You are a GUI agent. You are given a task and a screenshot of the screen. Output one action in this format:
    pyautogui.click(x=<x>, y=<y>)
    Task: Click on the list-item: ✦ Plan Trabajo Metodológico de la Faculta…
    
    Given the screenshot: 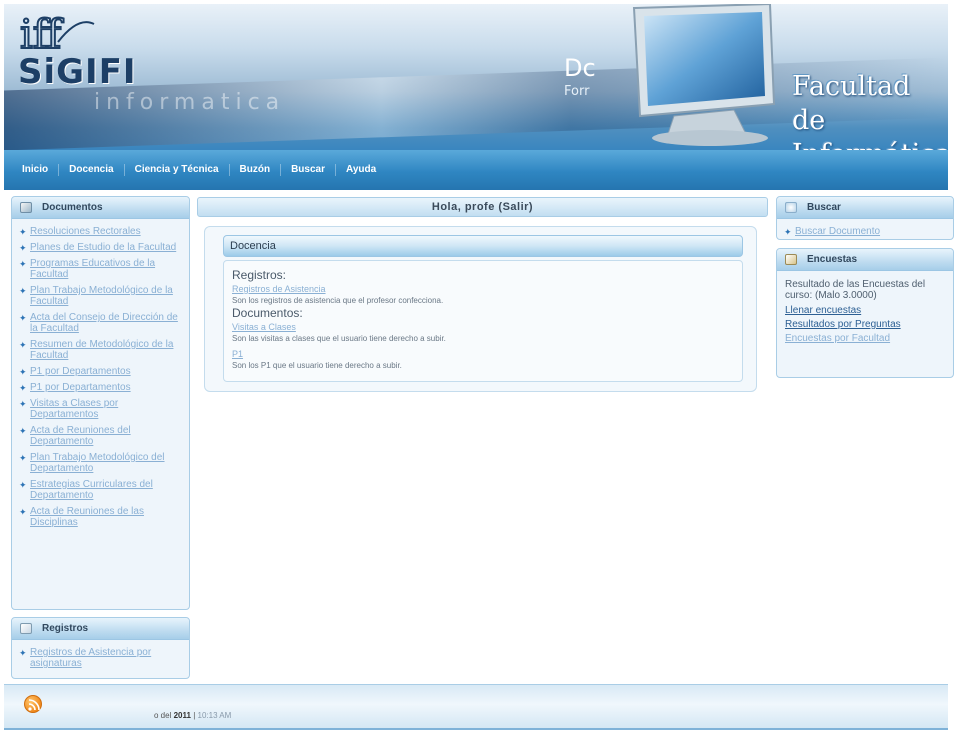 What is the action you would take?
    pyautogui.click(x=100, y=296)
    